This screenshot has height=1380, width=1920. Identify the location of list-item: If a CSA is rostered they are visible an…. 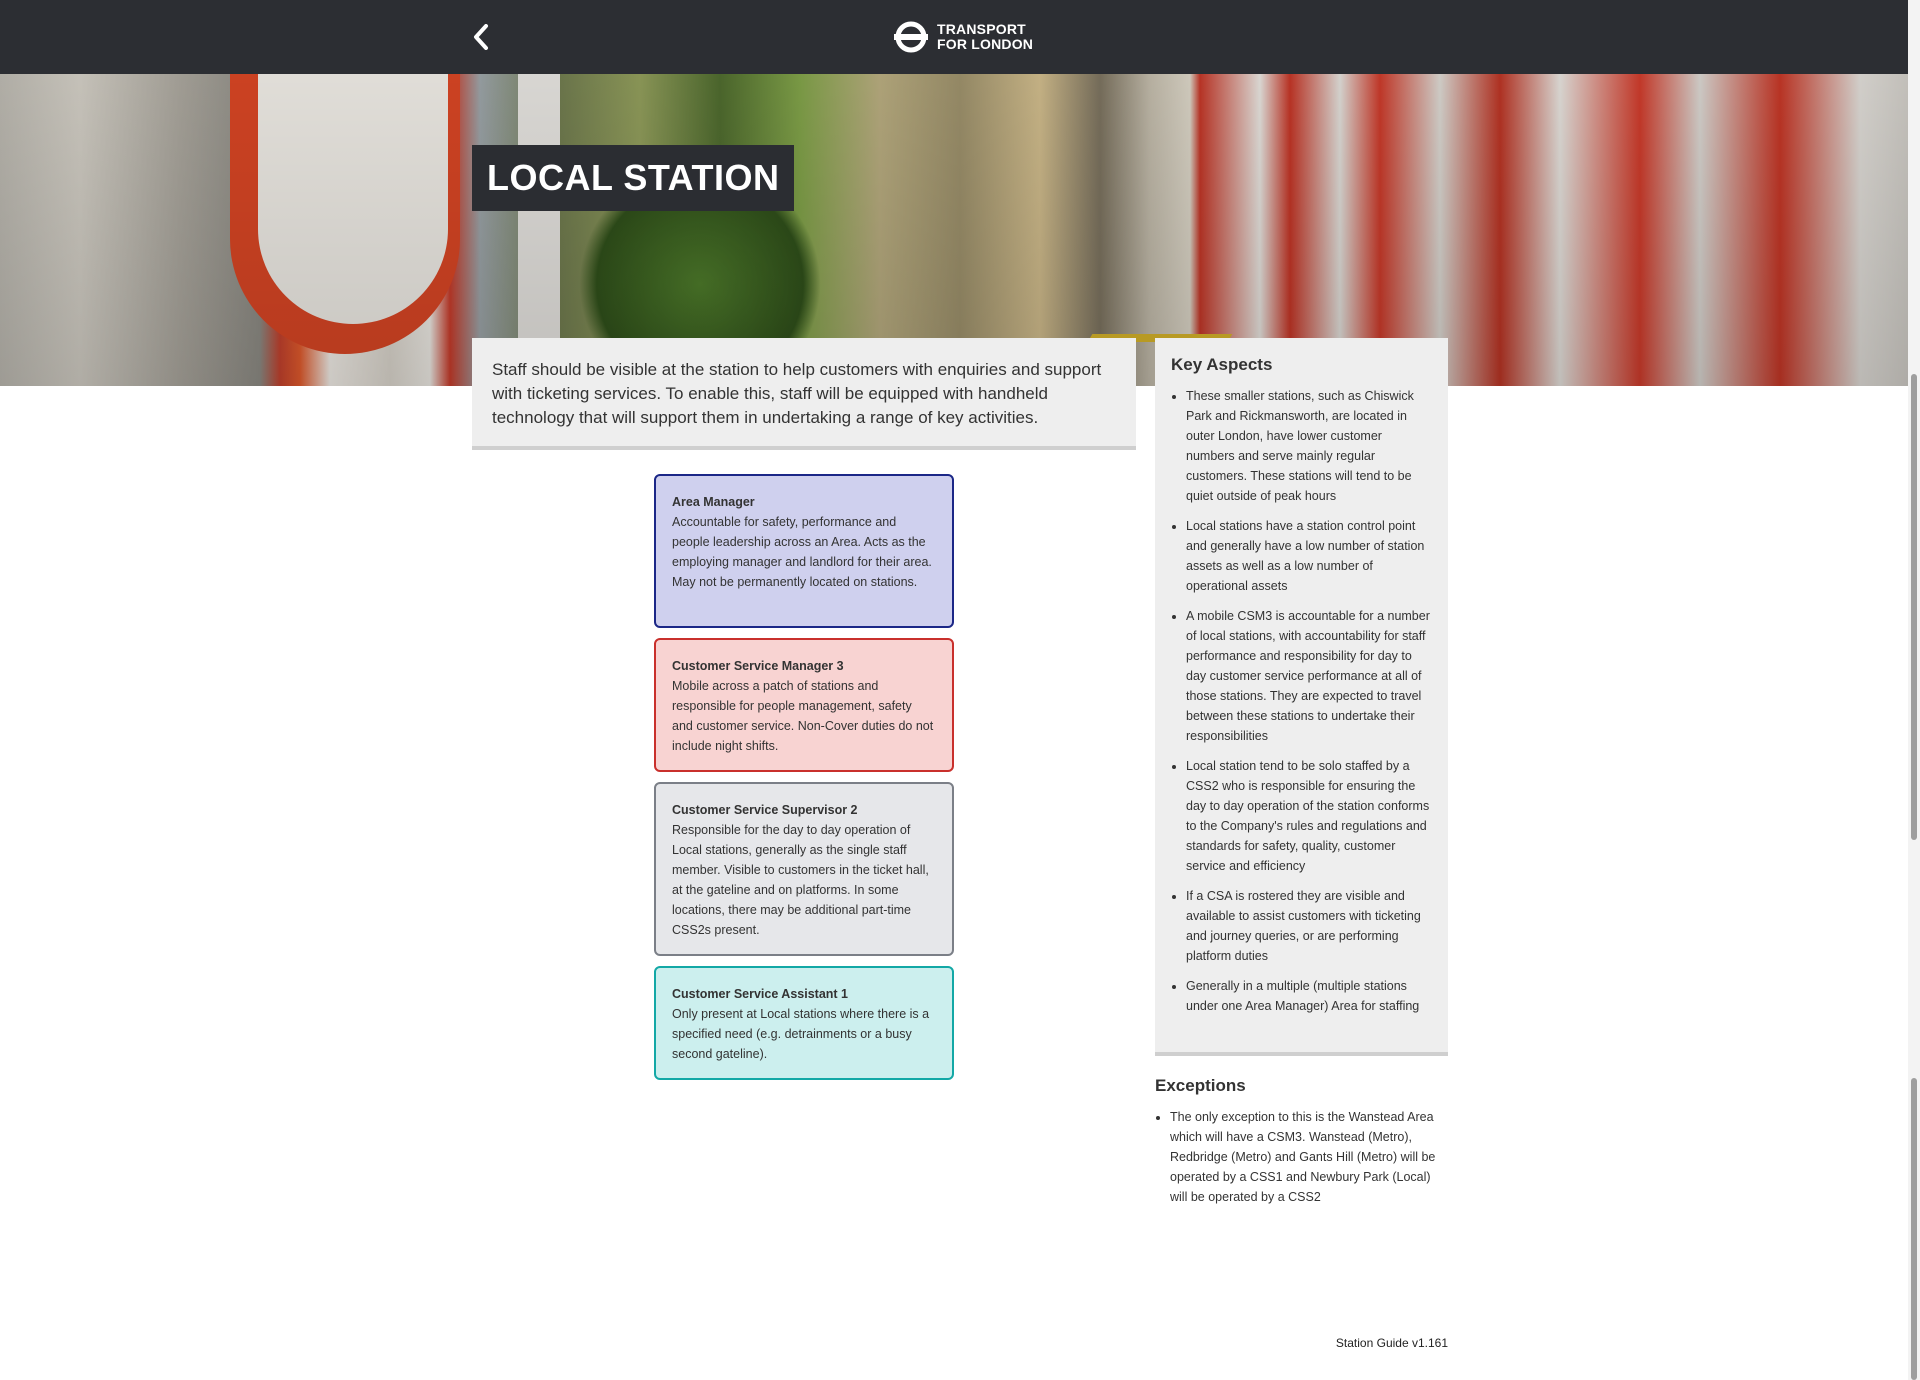
(1309, 926).